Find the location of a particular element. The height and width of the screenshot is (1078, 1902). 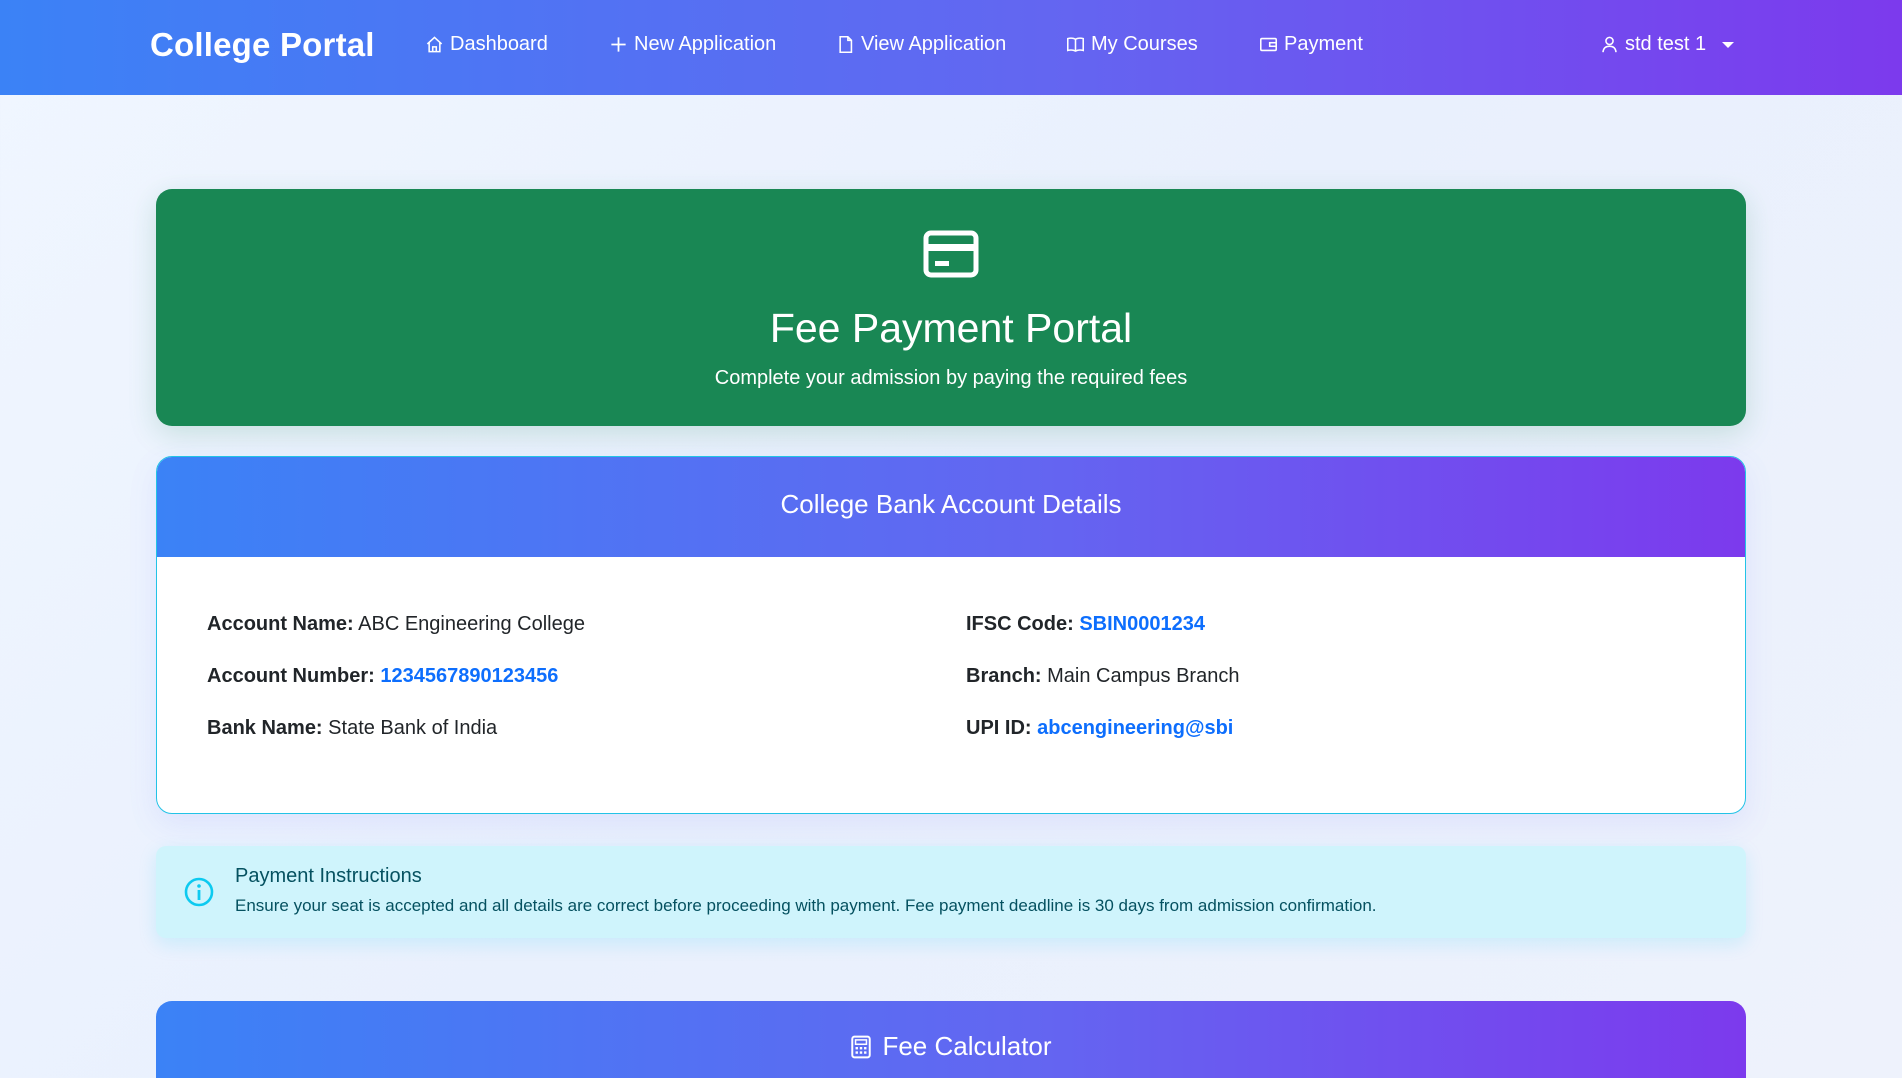

user-name: std test 1 is located at coordinates (1666, 44).